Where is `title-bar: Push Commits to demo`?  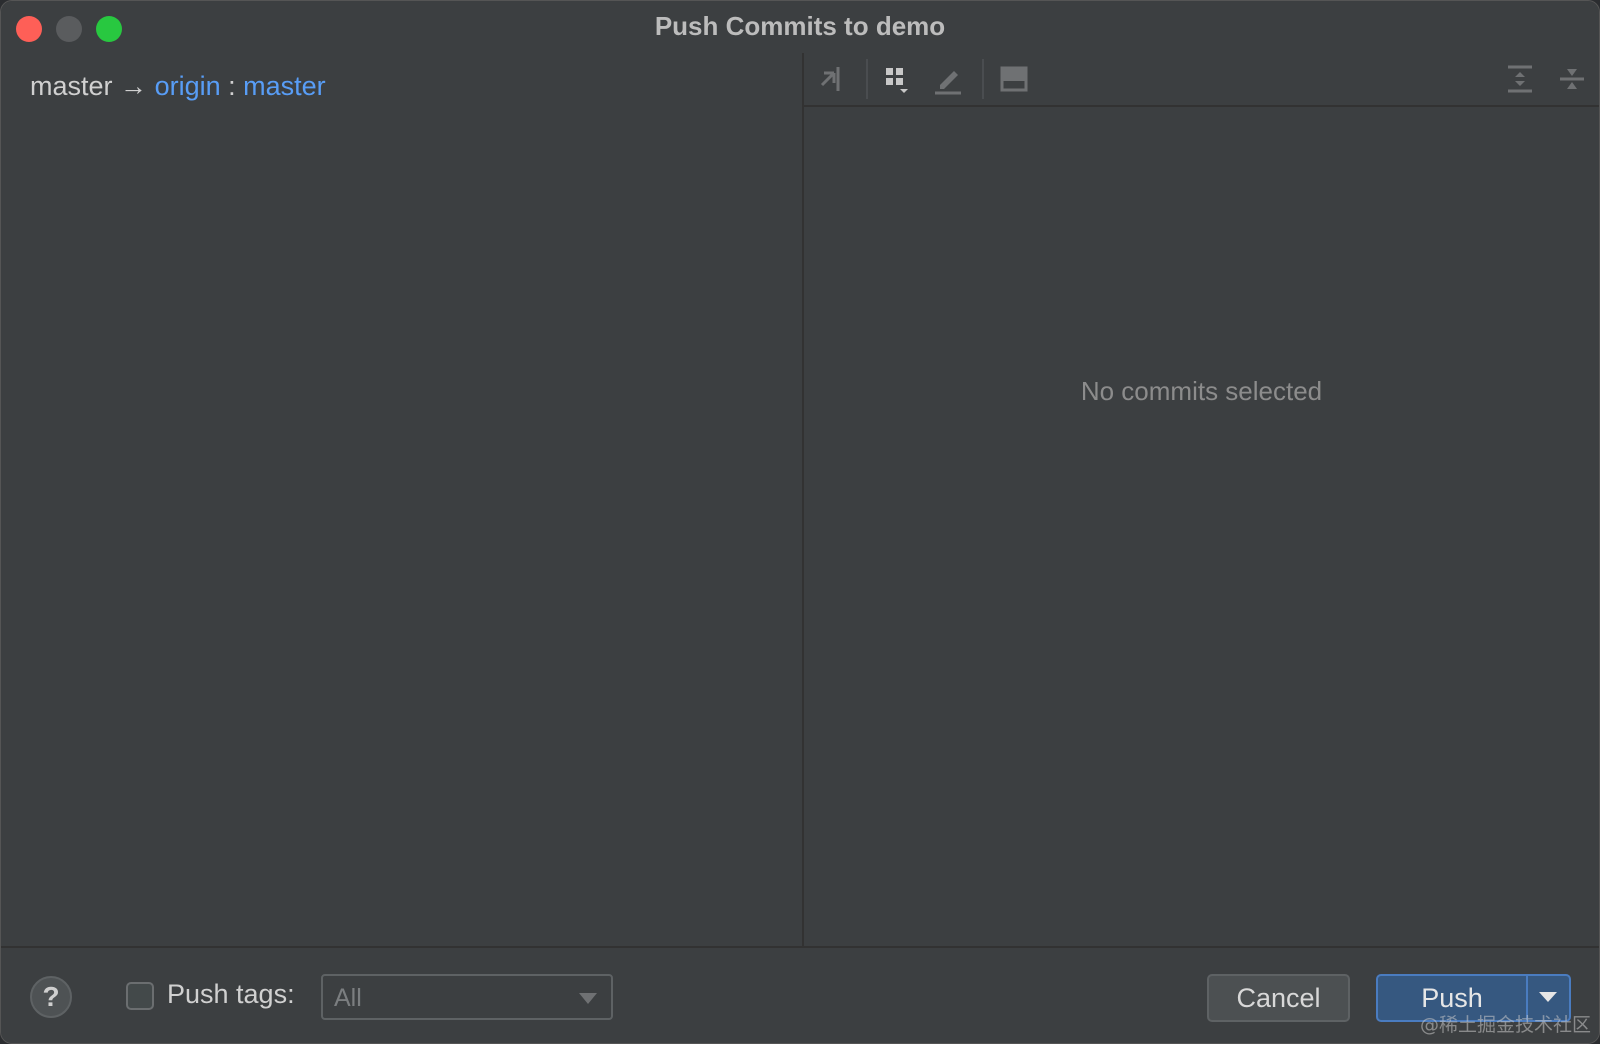
title-bar: Push Commits to demo is located at coordinates (800, 27).